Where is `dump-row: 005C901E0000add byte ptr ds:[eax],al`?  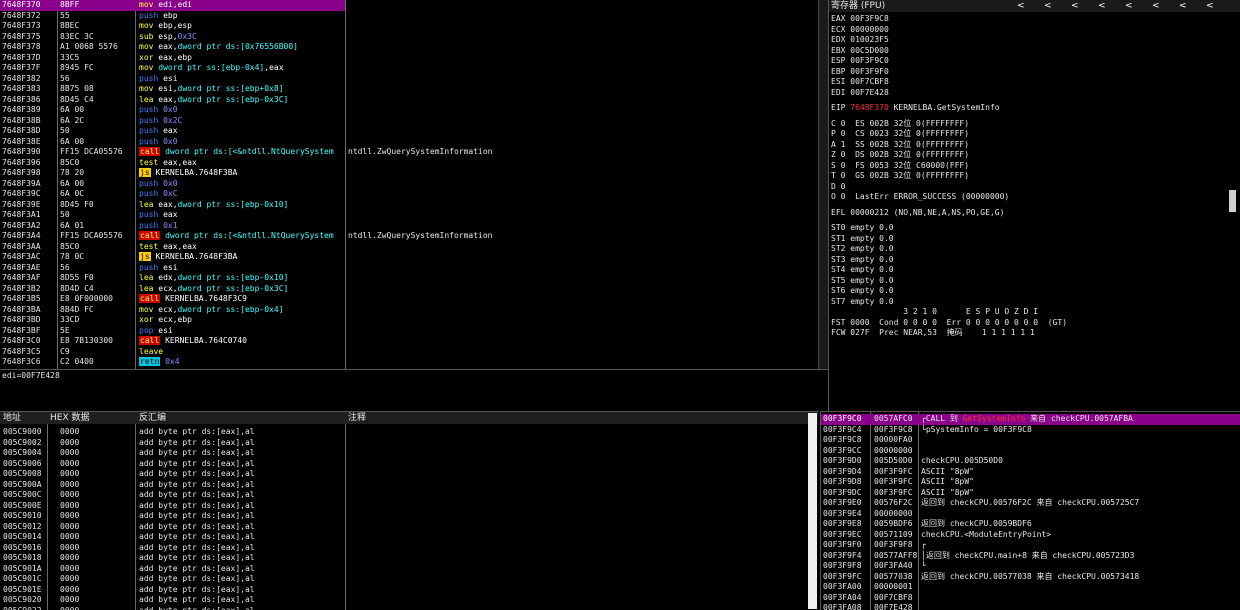 dump-row: 005C901E0000add byte ptr ds:[eax],al is located at coordinates (409, 590).